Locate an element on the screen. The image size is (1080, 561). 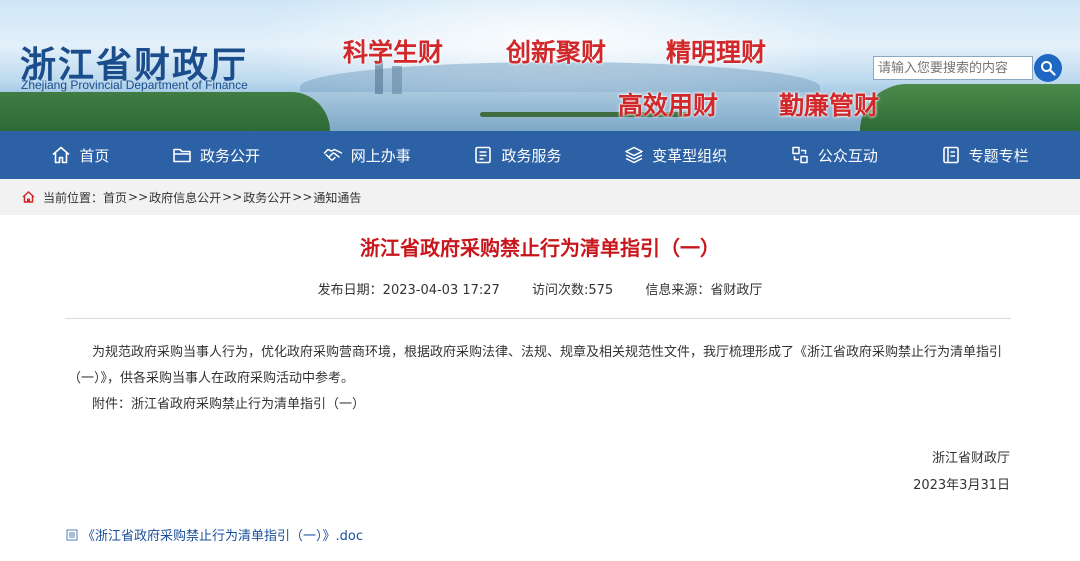
attachment-filename: 《浙江省政府采购禁止行为清单指引（一）》.doc is located at coordinates (222, 536).